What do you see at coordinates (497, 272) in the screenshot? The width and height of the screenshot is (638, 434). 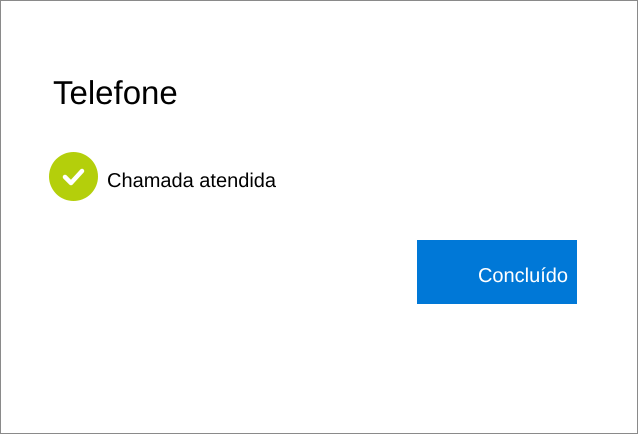 I see `done-button: Concluído` at bounding box center [497, 272].